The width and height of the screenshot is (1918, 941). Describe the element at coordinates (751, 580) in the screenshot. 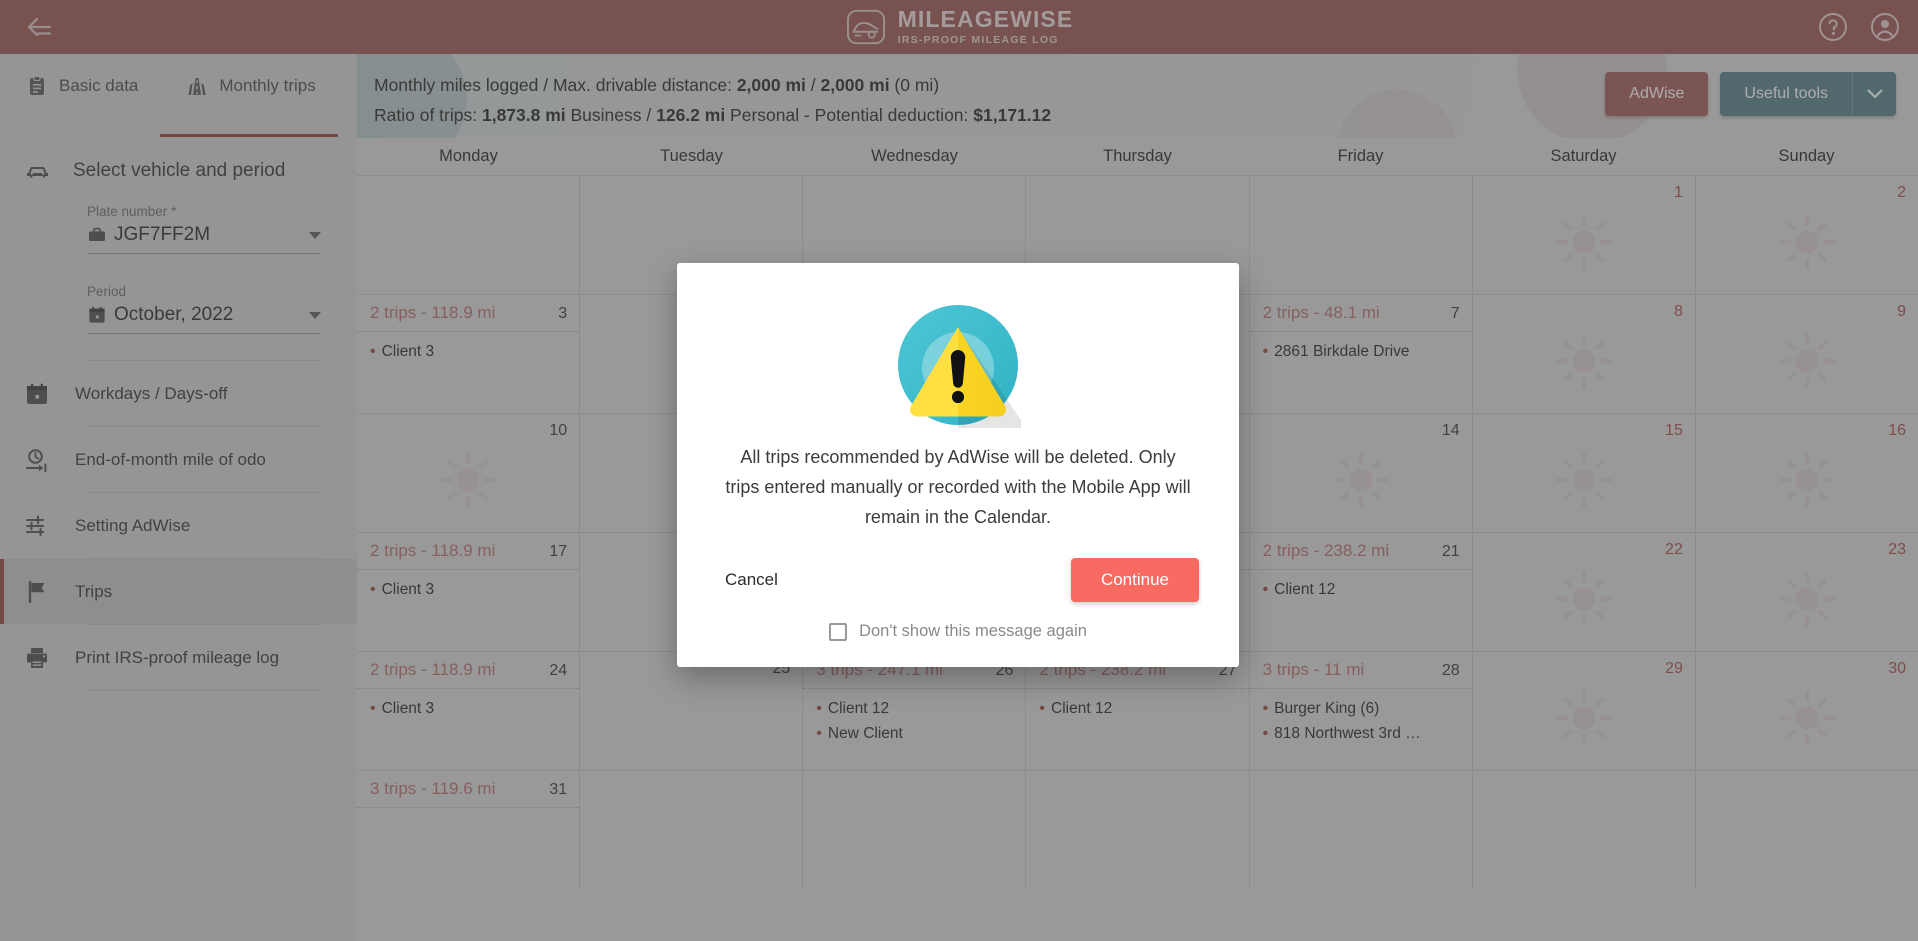

I see `cancel-button: Cancel` at that location.